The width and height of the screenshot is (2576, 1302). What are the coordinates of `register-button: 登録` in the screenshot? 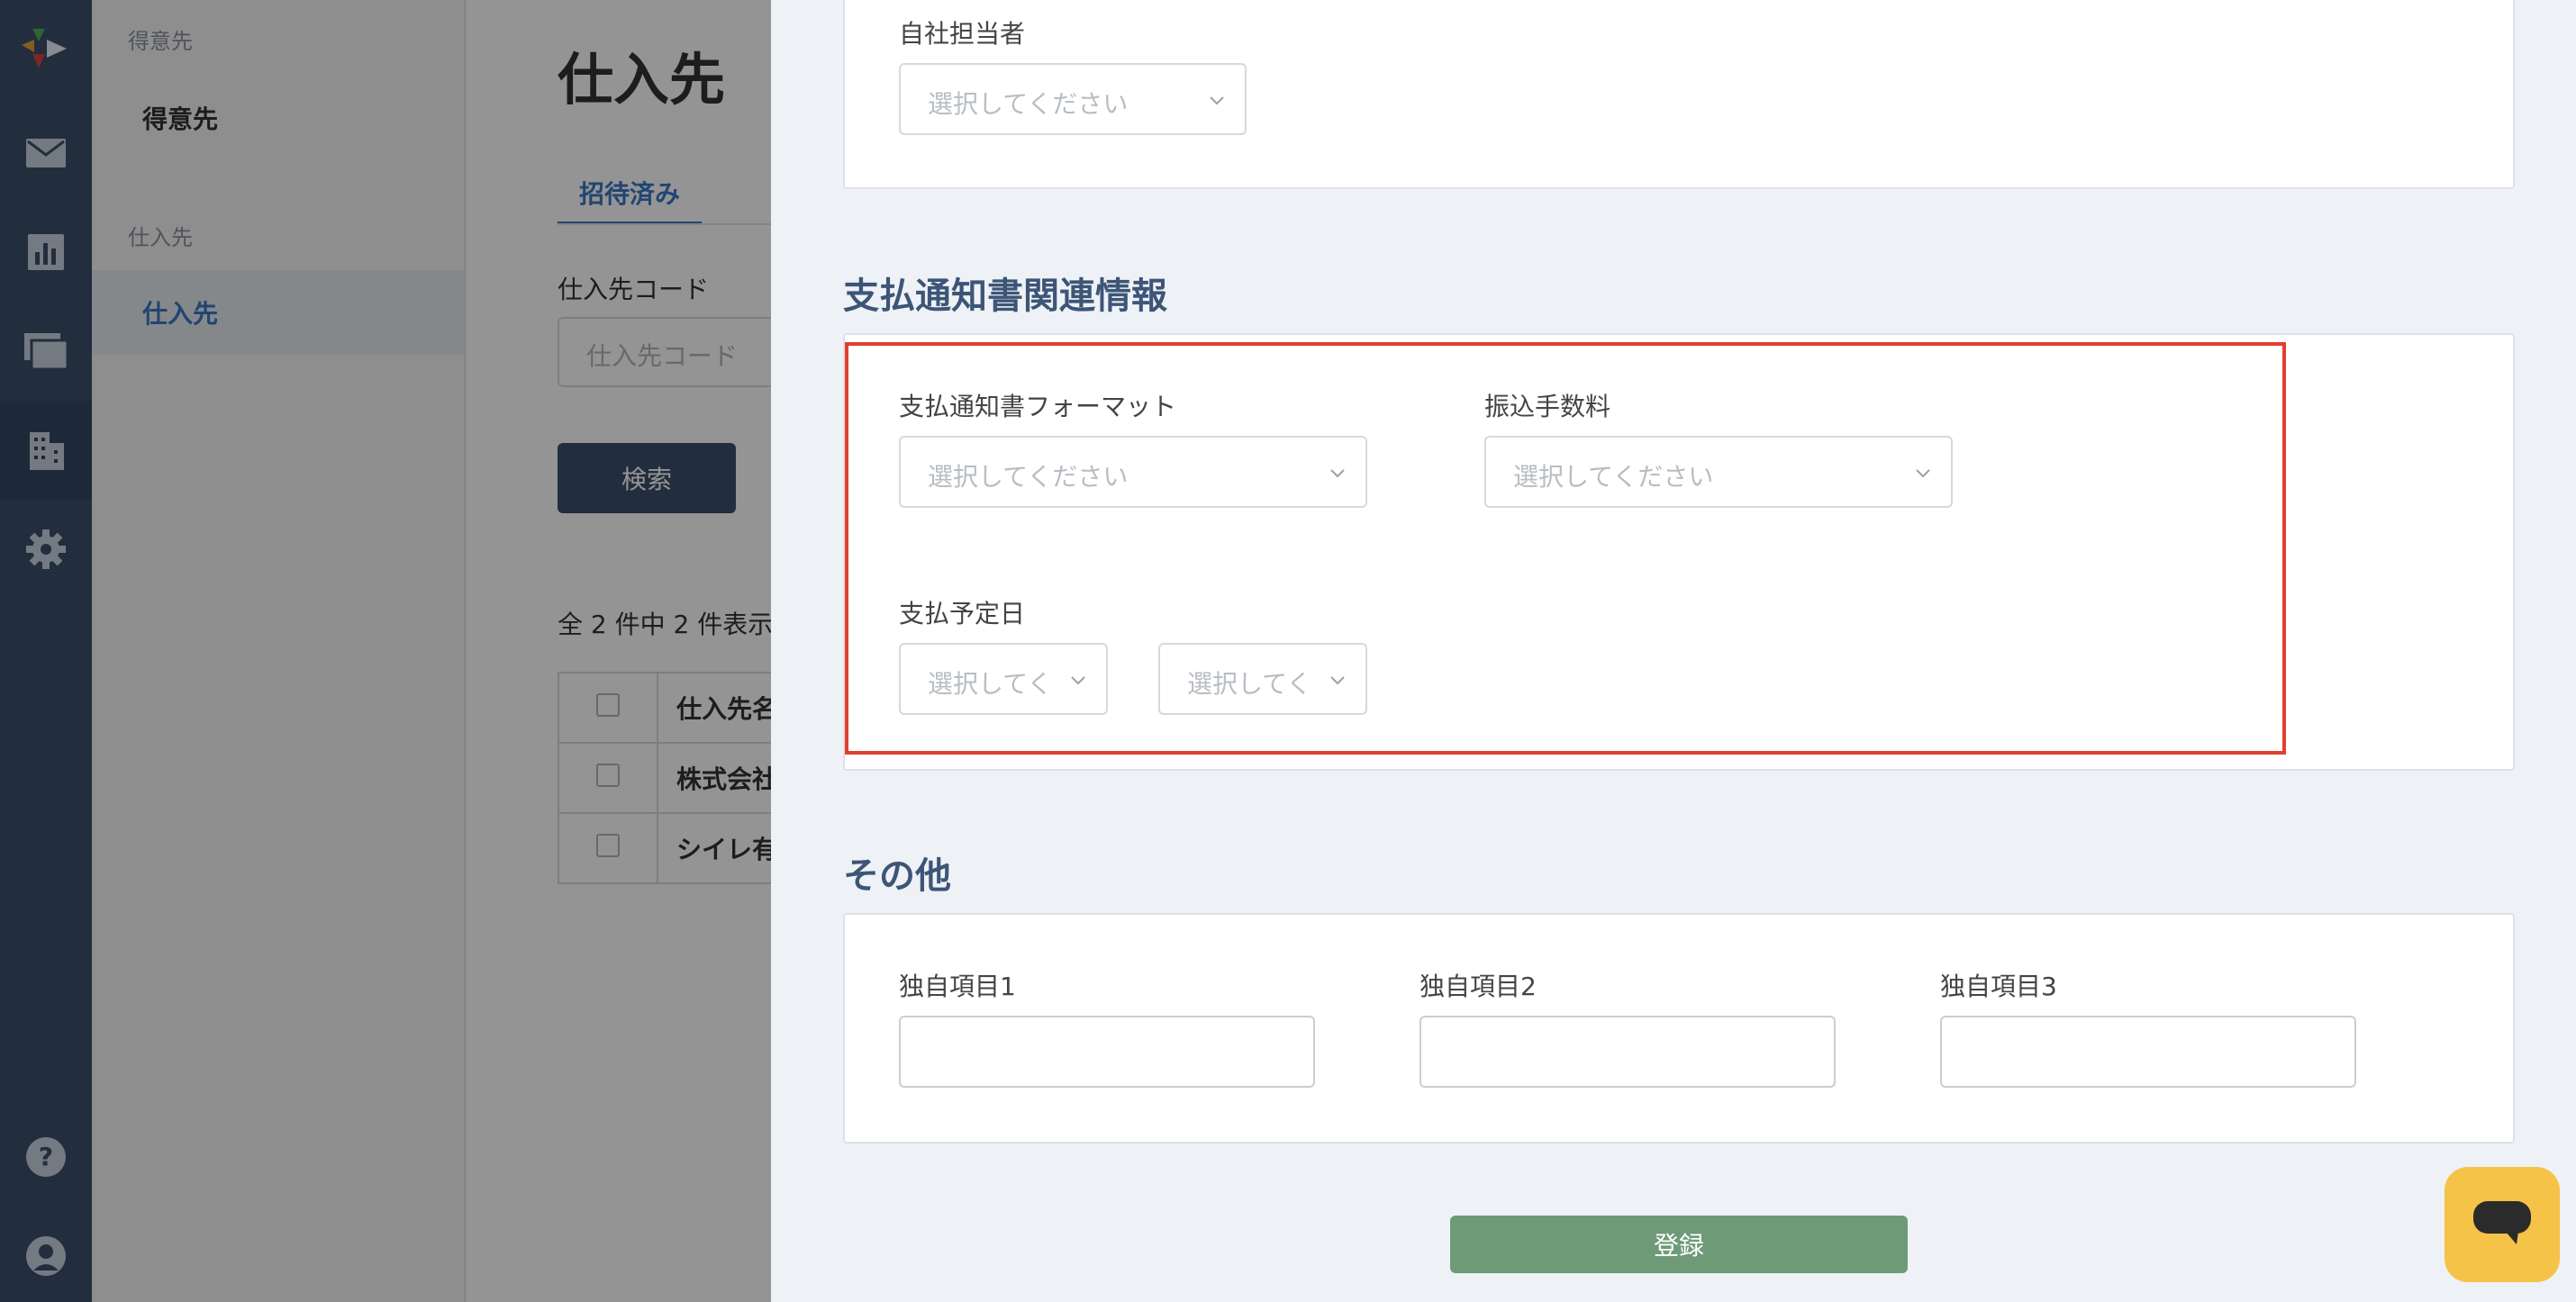 It's located at (1679, 1244).